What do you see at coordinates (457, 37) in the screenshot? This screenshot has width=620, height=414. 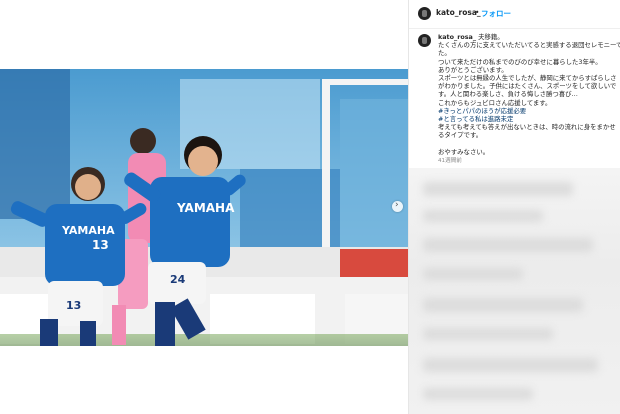 I see `caption-username: kato_rosa_` at bounding box center [457, 37].